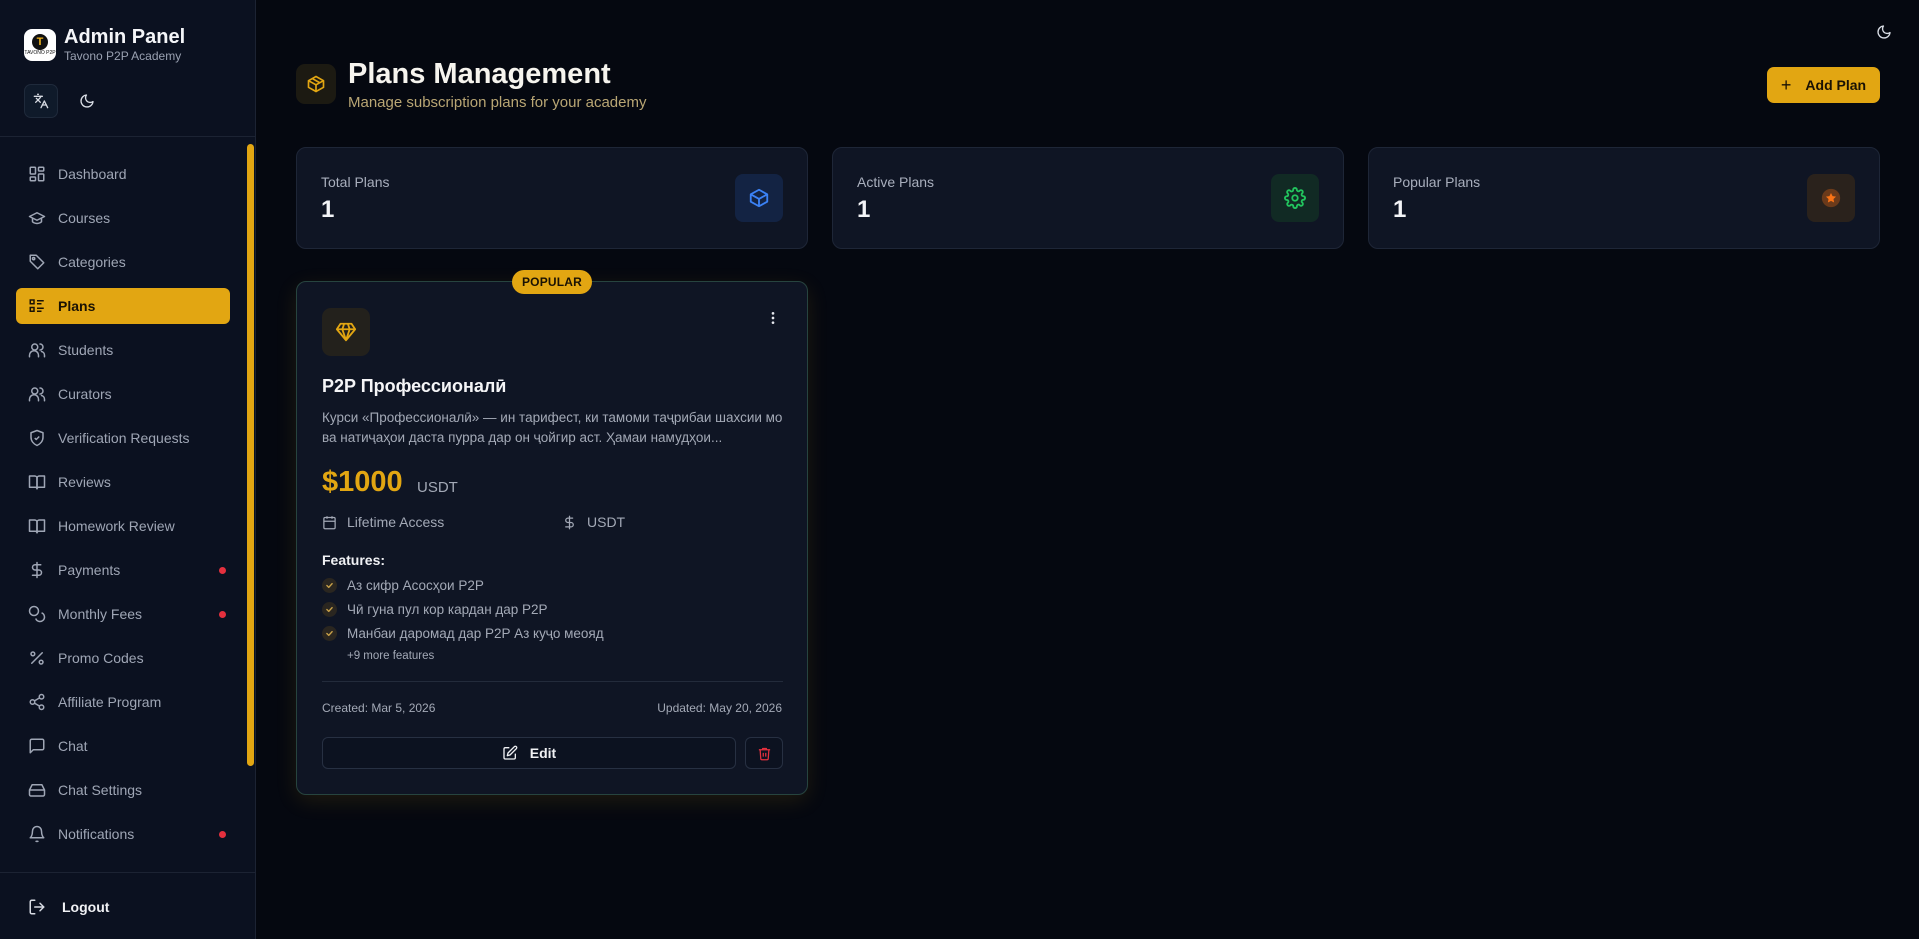  Describe the element at coordinates (552, 681) in the screenshot. I see `card-divider` at that location.